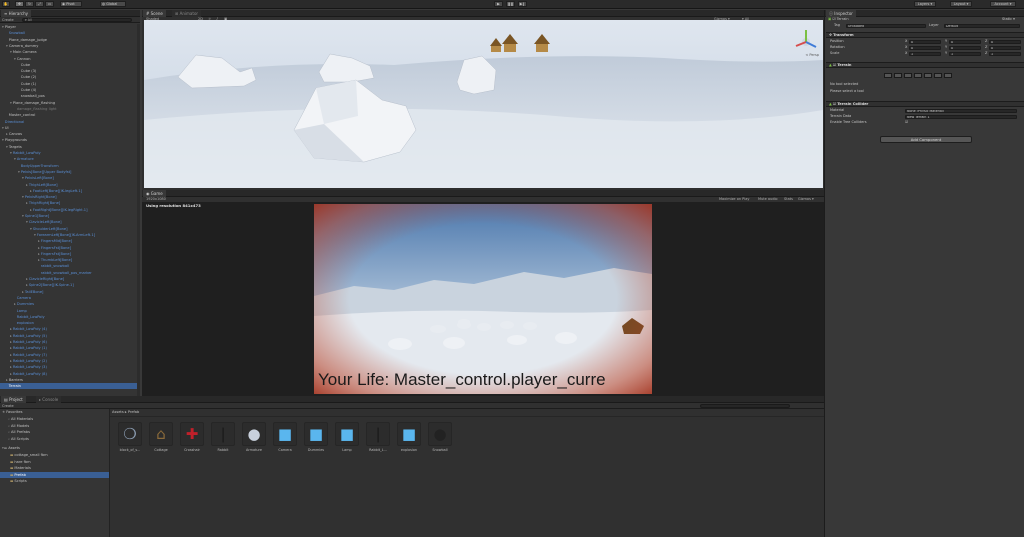  I want to click on object-name-field: Terrain, so click(843, 19).